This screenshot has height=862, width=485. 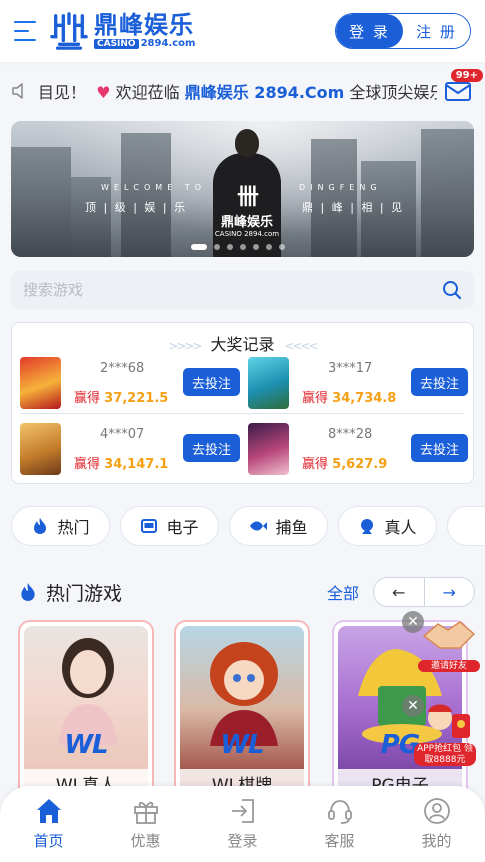 I want to click on red-envelope-icon, so click(x=449, y=721).